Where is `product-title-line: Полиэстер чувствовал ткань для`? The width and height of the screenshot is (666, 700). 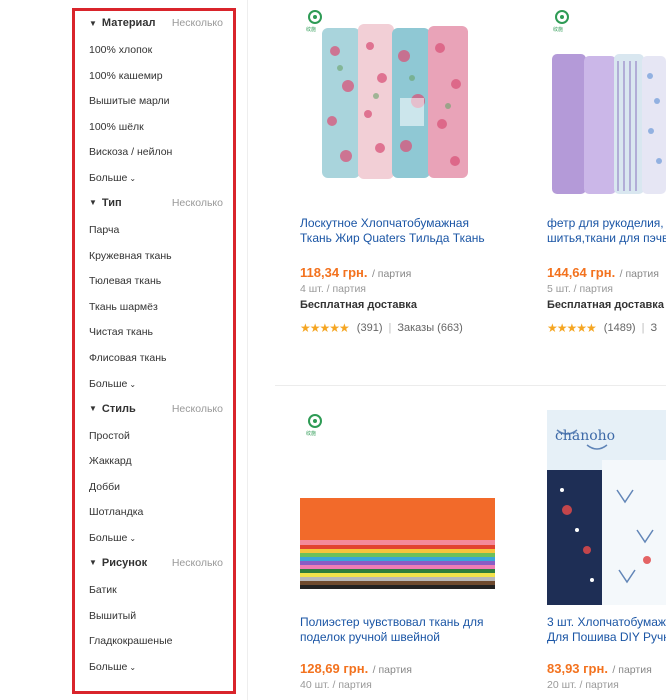
product-title-line: Полиэстер чувствовал ткань для is located at coordinates (392, 622).